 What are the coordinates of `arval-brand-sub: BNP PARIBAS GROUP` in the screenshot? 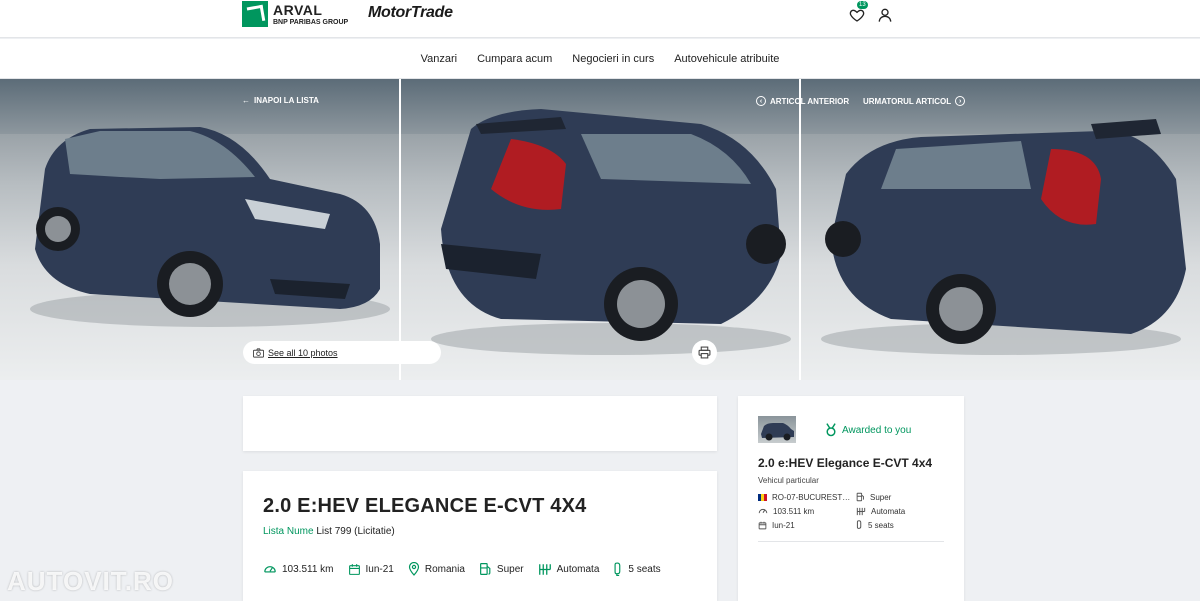 It's located at (311, 22).